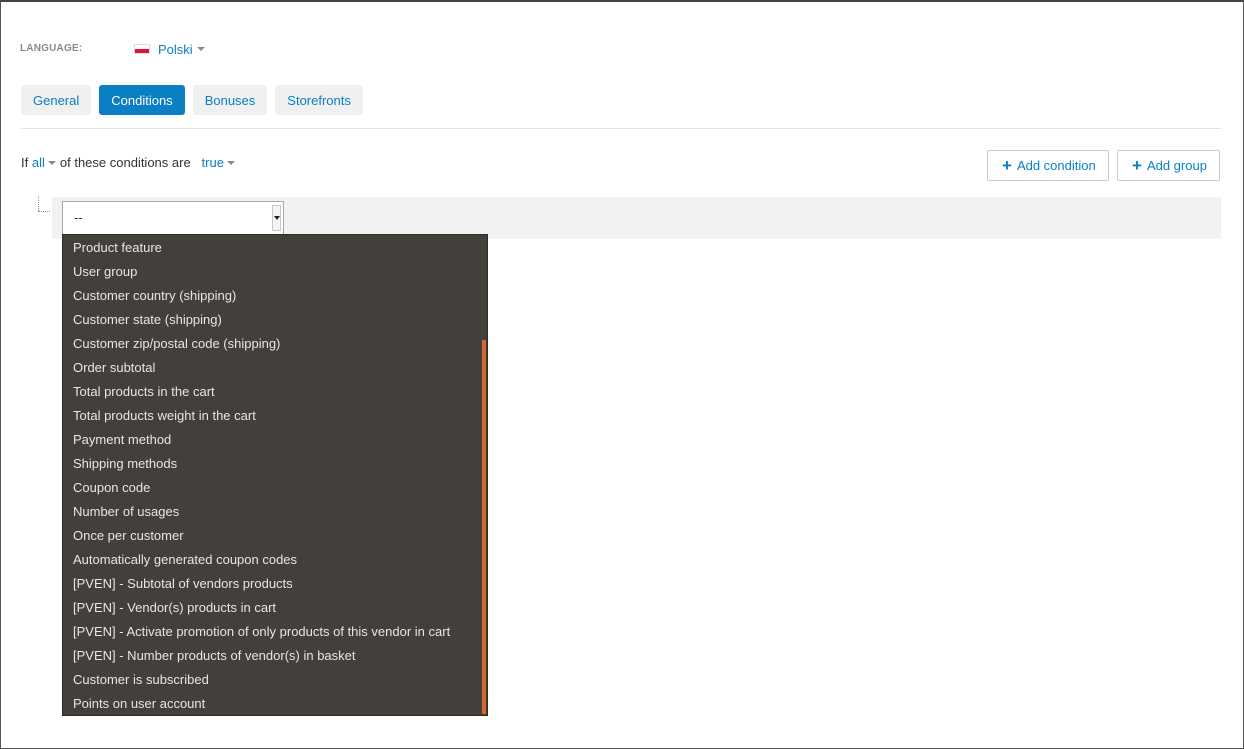 This screenshot has height=749, width=1244. I want to click on condition-value-select: true, so click(213, 162).